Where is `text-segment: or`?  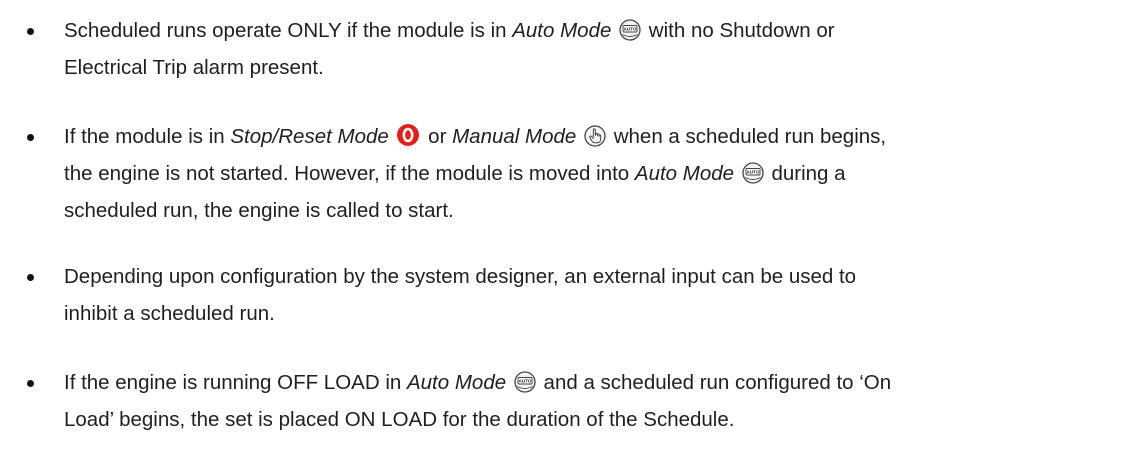
text-segment: or is located at coordinates (437, 136).